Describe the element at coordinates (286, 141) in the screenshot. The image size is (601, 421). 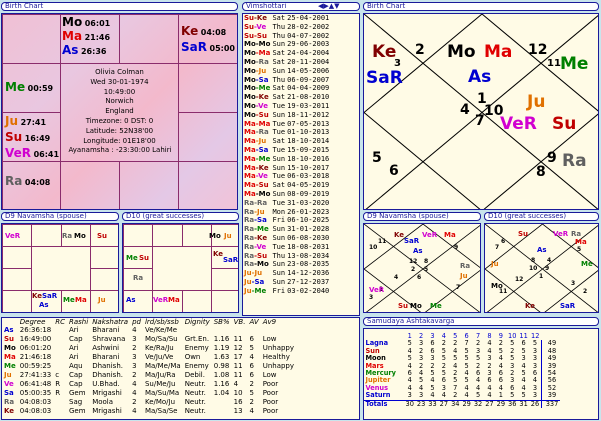
I see `dasha-row: Ma-Ju Sat 18-10-2014` at that location.